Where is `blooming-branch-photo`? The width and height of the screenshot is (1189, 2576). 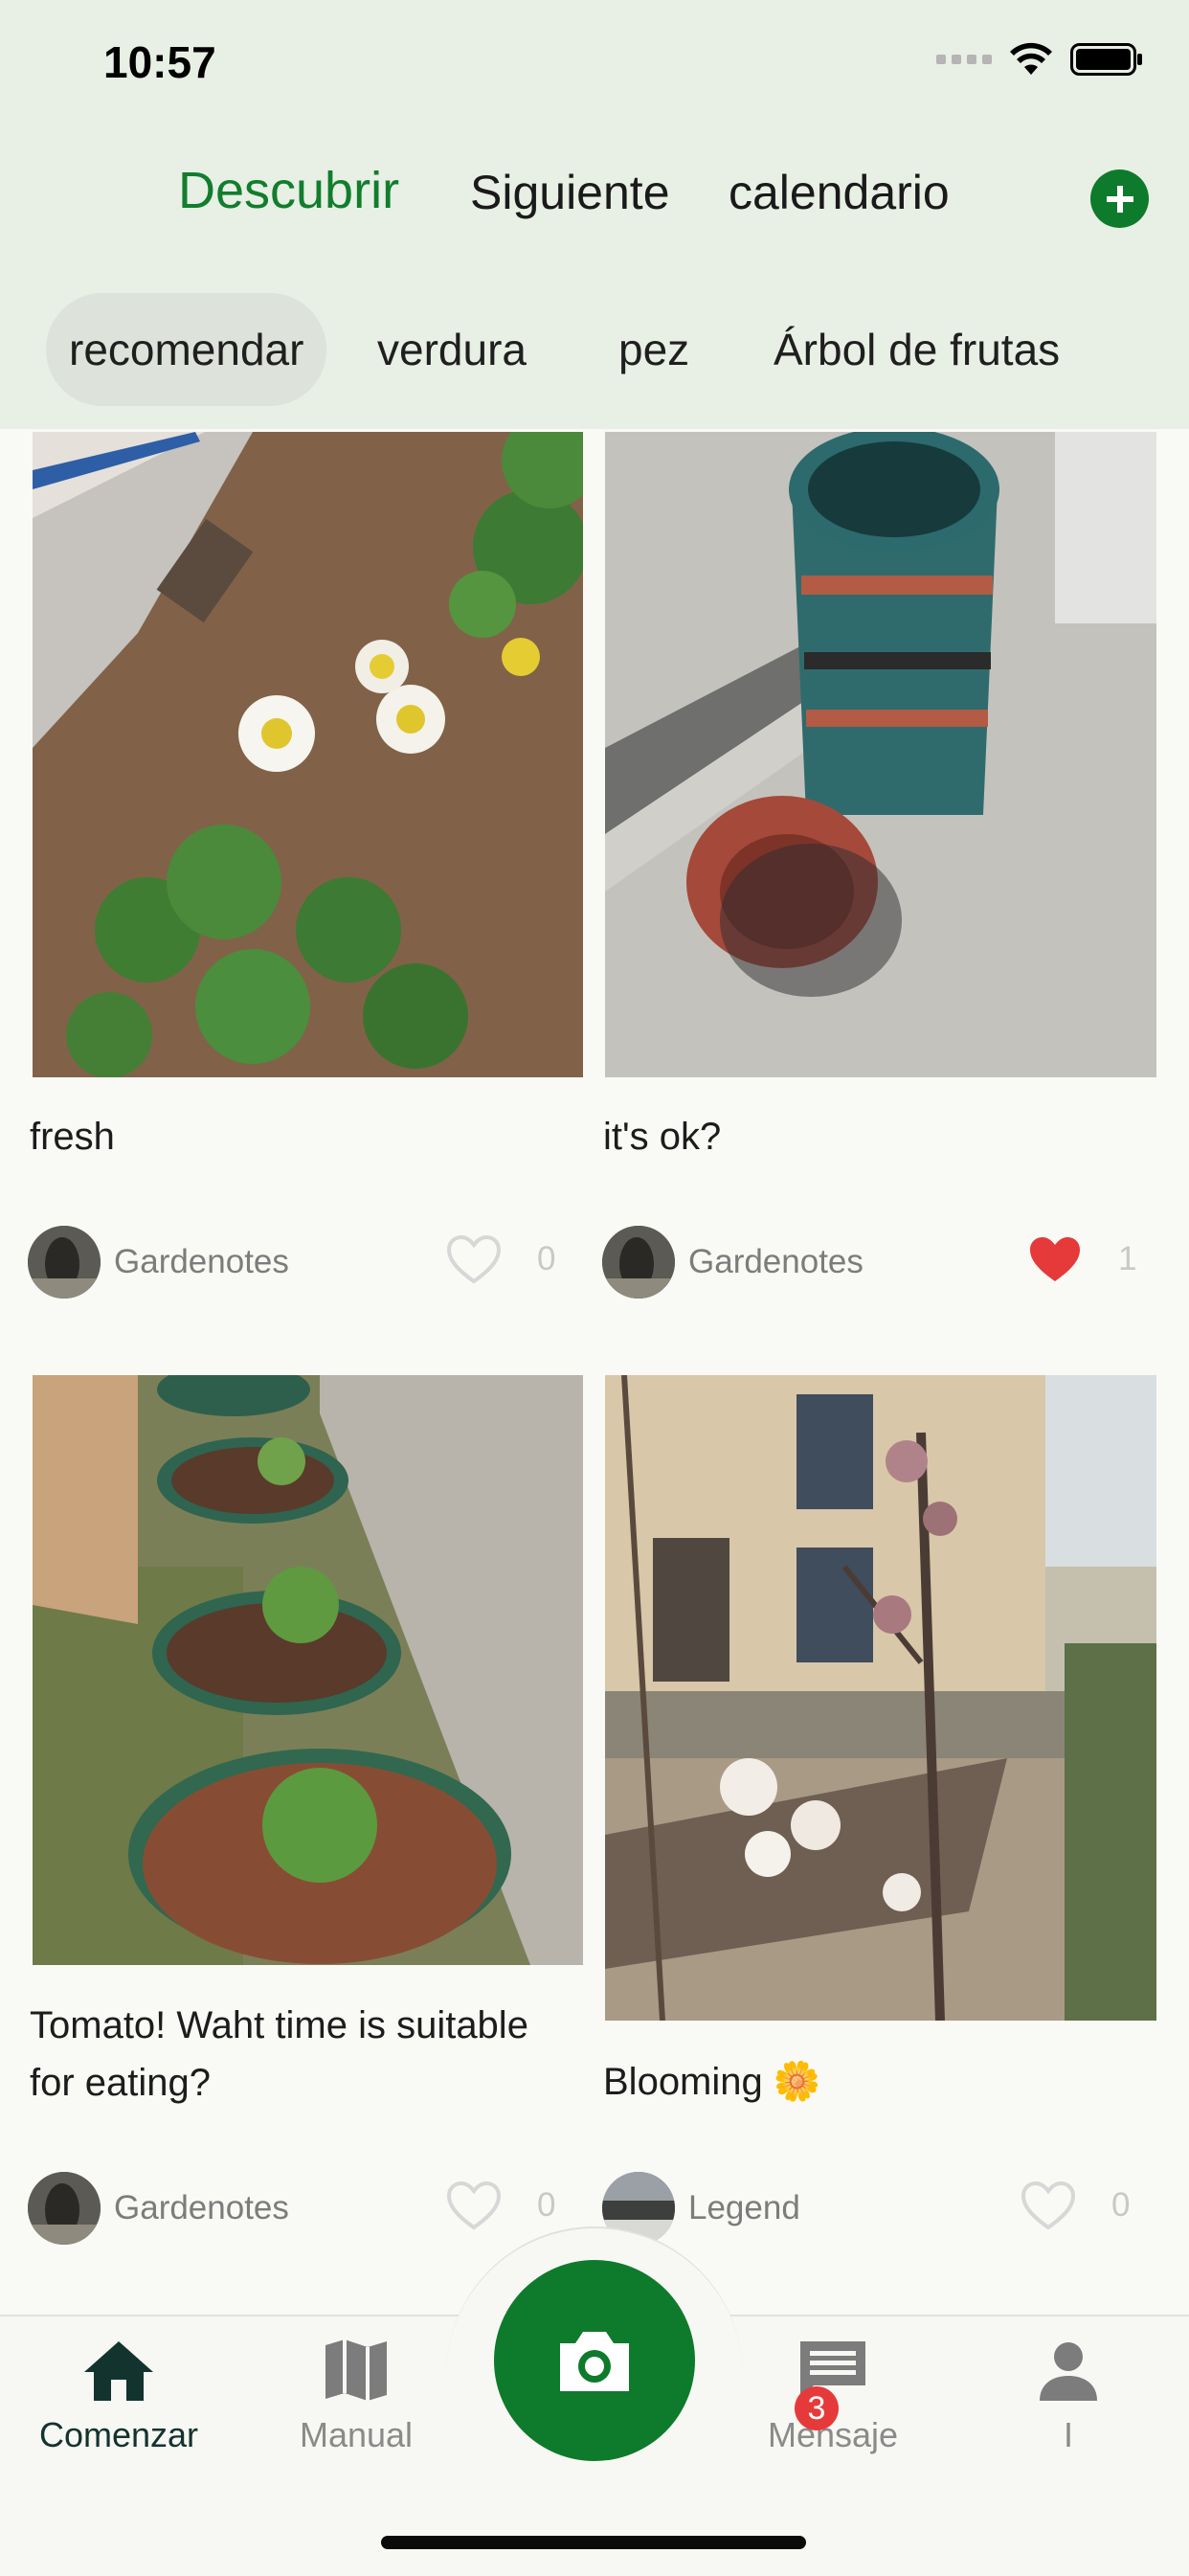 blooming-branch-photo is located at coordinates (880, 1698).